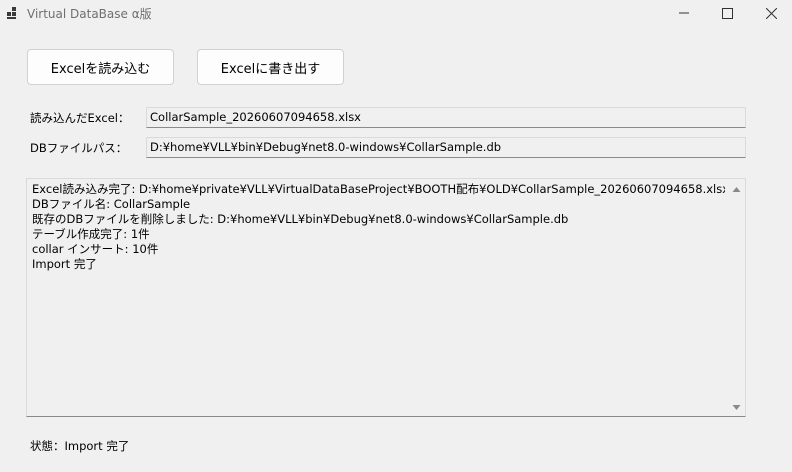  What do you see at coordinates (446, 117) in the screenshot?
I see `excel-path-field: CollarSample_20260607094658.xlsx` at bounding box center [446, 117].